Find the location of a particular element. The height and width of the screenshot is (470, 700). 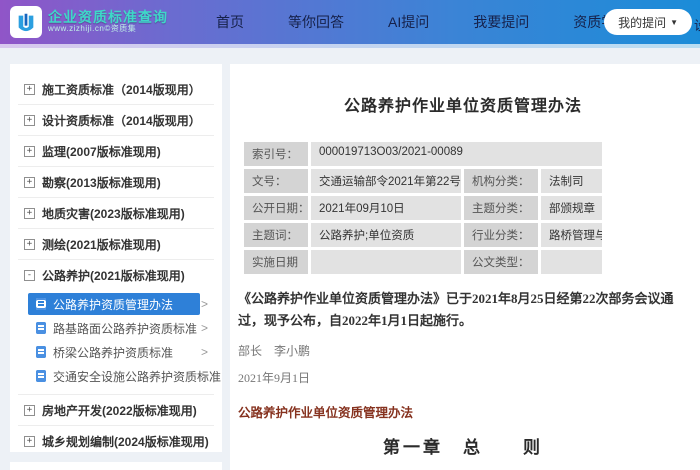

my-questions-label: 我的提问 is located at coordinates (642, 22).